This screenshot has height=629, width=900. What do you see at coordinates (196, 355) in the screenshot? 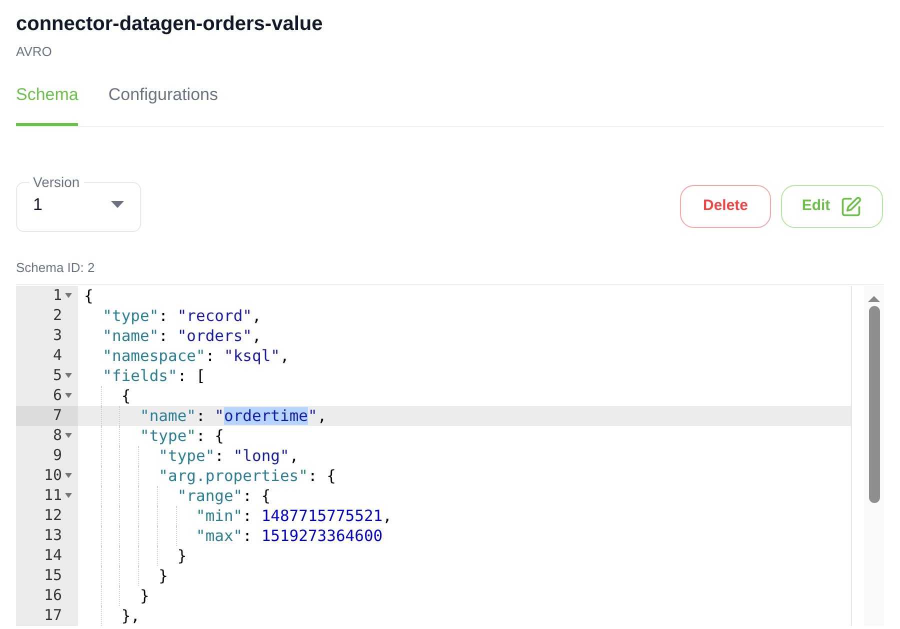
I see `code-line: "namespace": "ksql",` at bounding box center [196, 355].